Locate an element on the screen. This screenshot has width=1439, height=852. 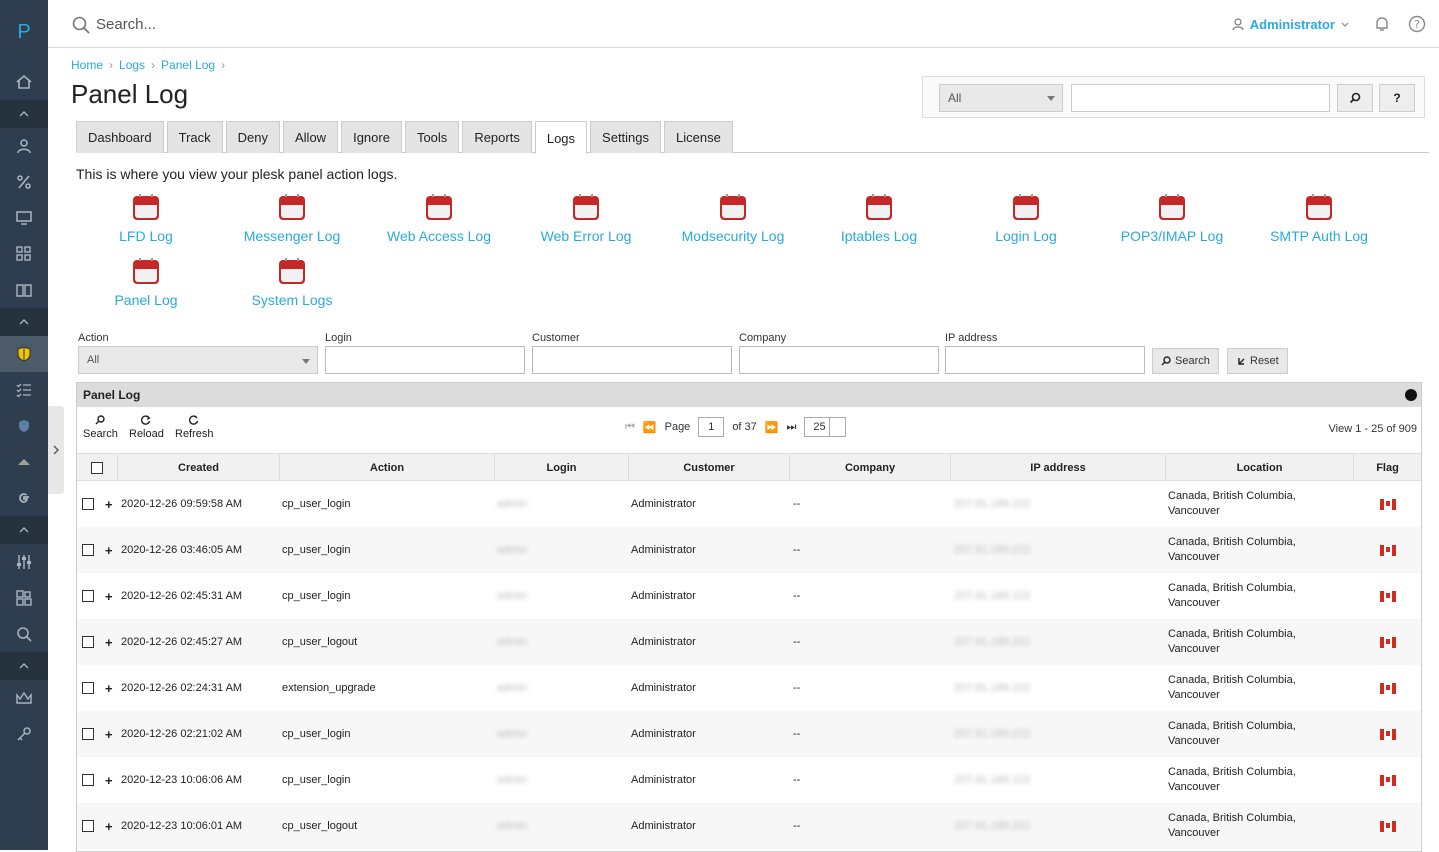
breadcrumb-home: Home is located at coordinates (87, 65).